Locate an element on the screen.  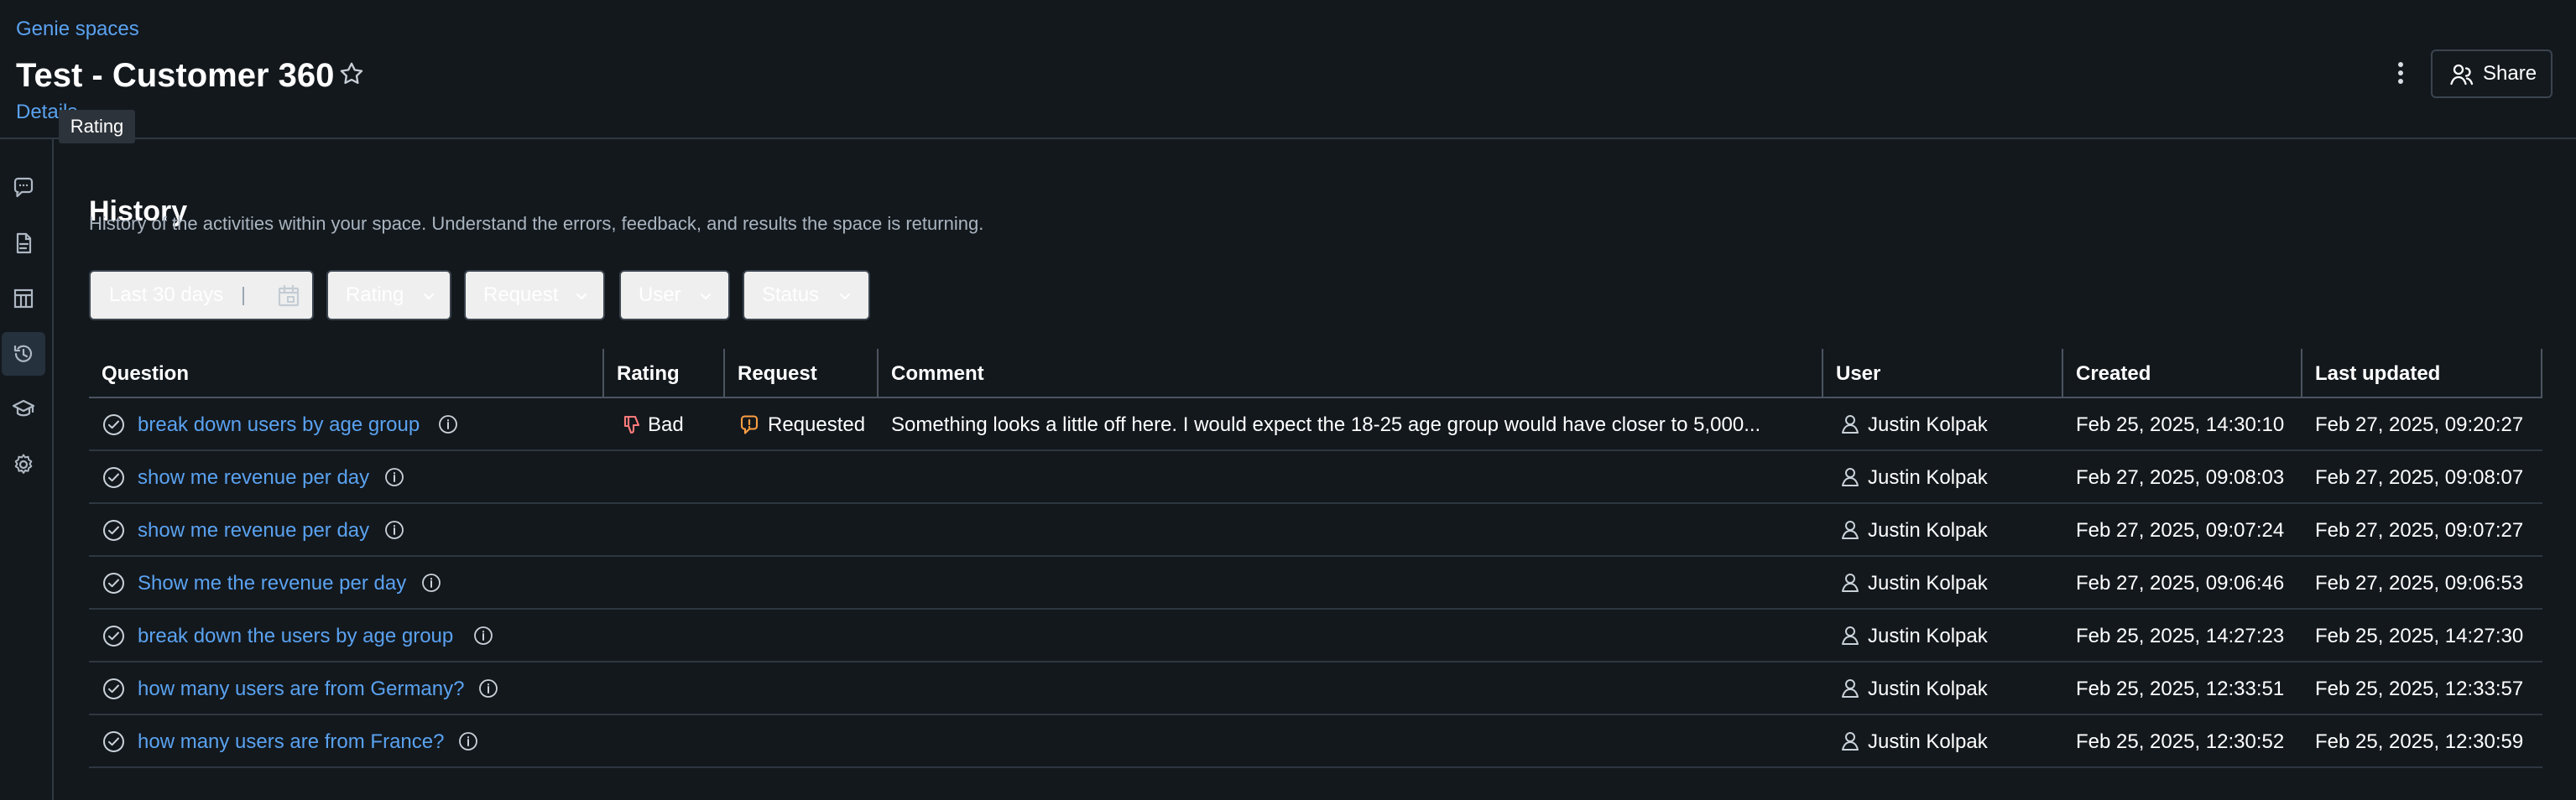
request-filter-label: Request is located at coordinates (521, 294).